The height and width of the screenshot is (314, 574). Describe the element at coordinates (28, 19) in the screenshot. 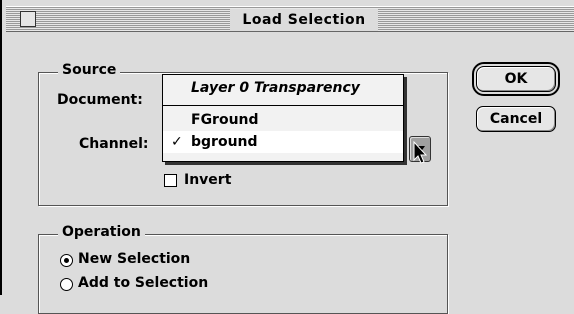

I see `close-box` at that location.